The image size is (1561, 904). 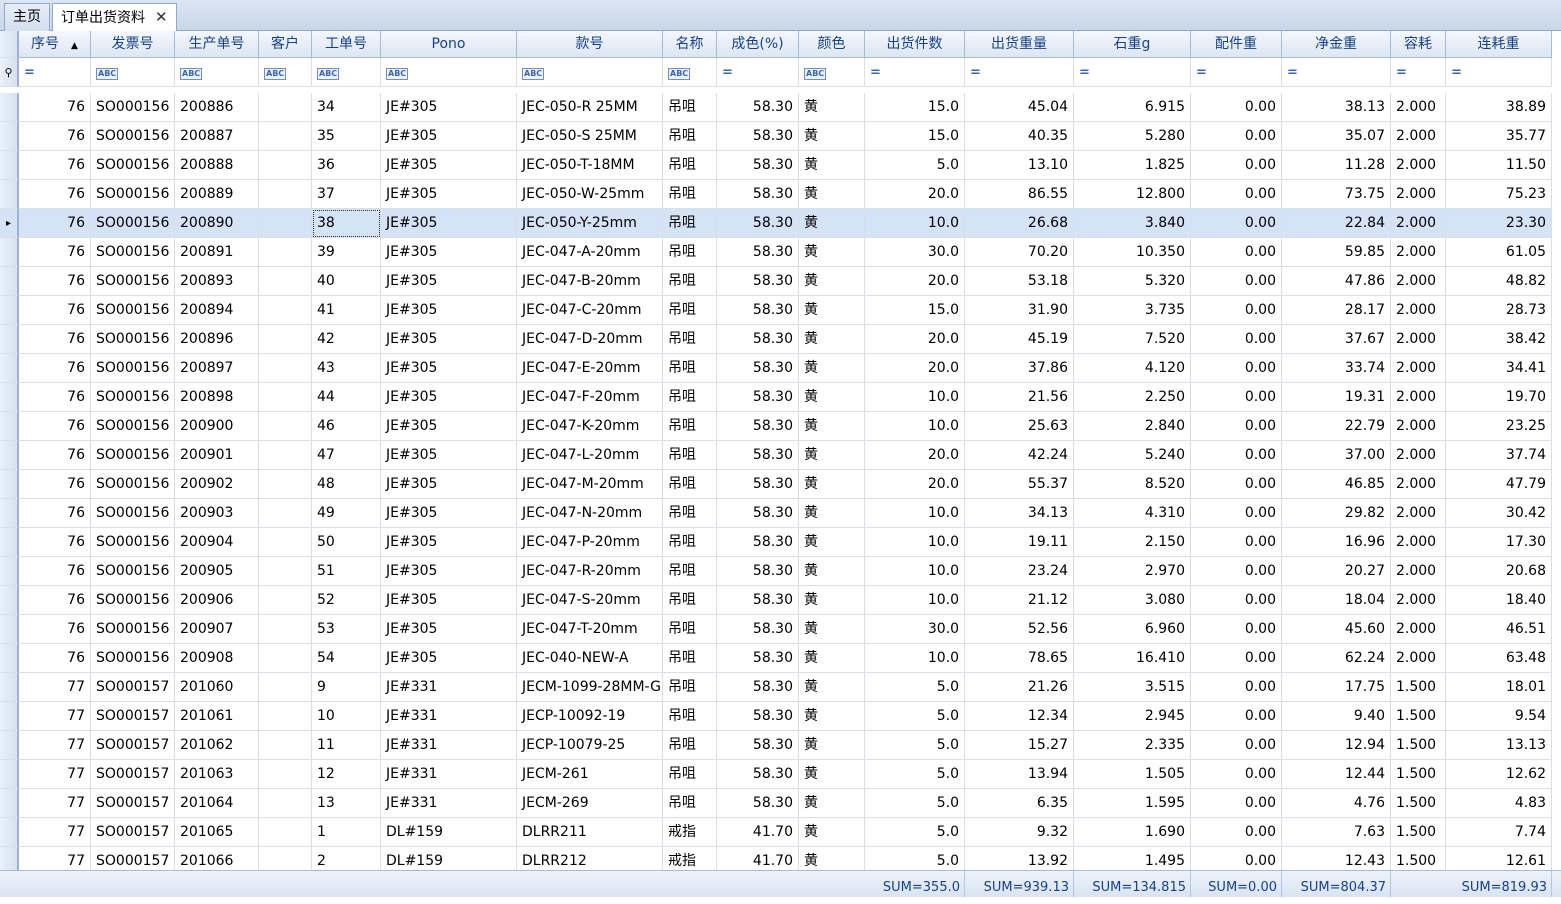 What do you see at coordinates (217, 832) in the screenshot?
I see `cell-production-no: 201065` at bounding box center [217, 832].